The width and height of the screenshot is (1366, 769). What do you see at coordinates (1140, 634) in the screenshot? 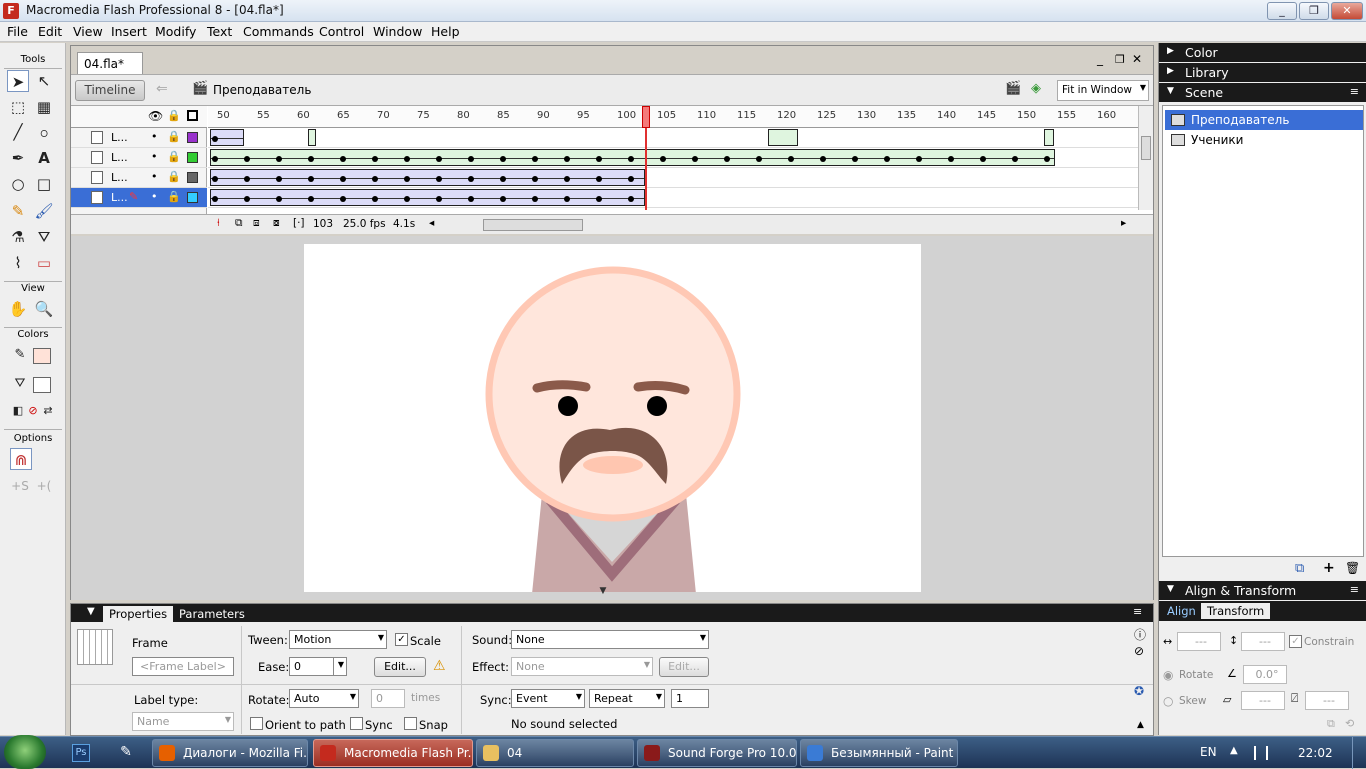
I see `help-icon: ⓘ` at bounding box center [1140, 634].